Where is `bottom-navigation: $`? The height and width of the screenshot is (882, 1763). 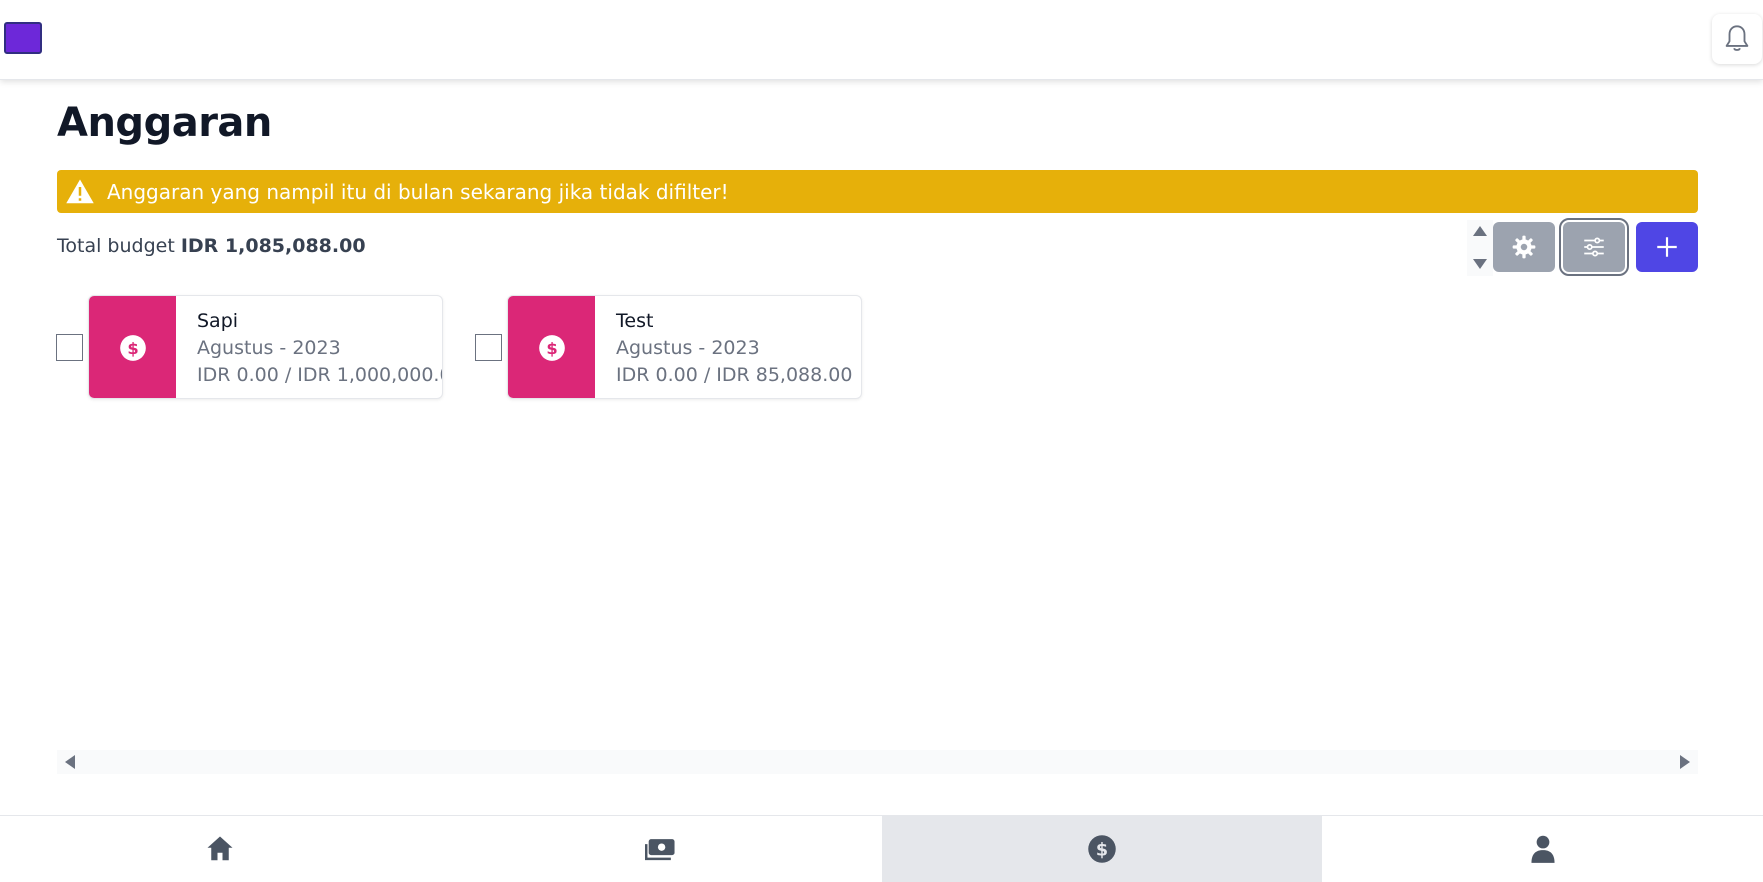
bottom-navigation: $ is located at coordinates (881, 848).